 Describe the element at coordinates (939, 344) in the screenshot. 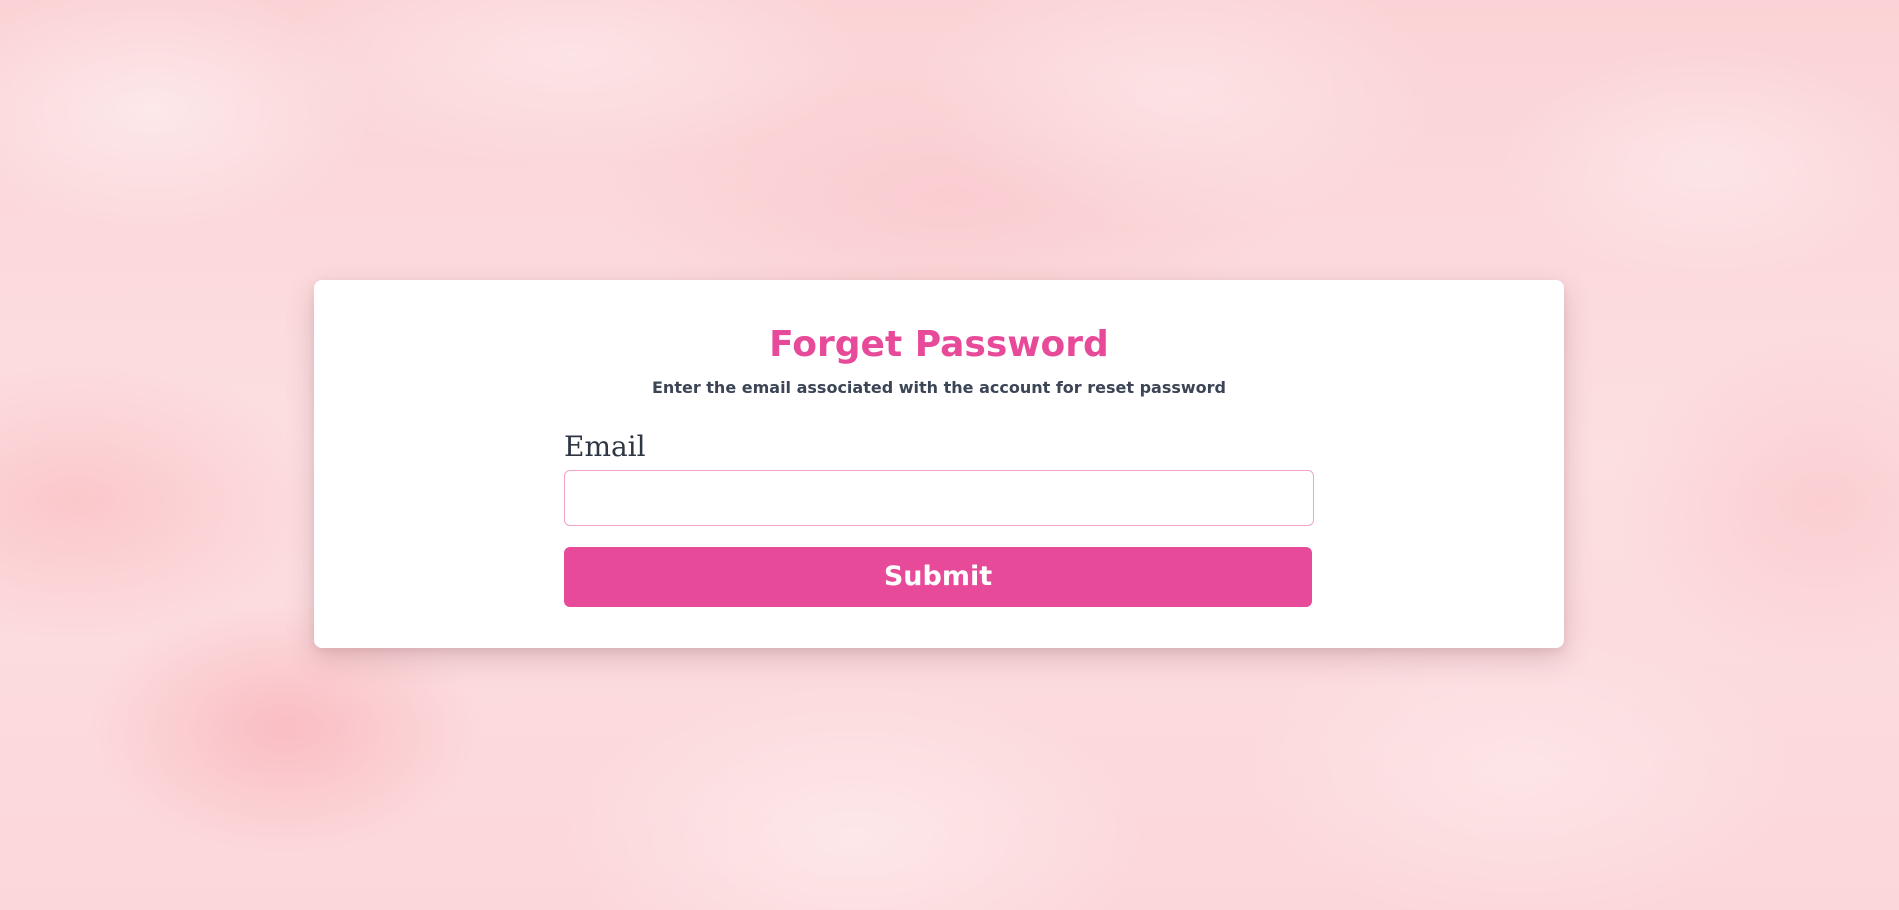

I see `page-title: Forget Password` at that location.